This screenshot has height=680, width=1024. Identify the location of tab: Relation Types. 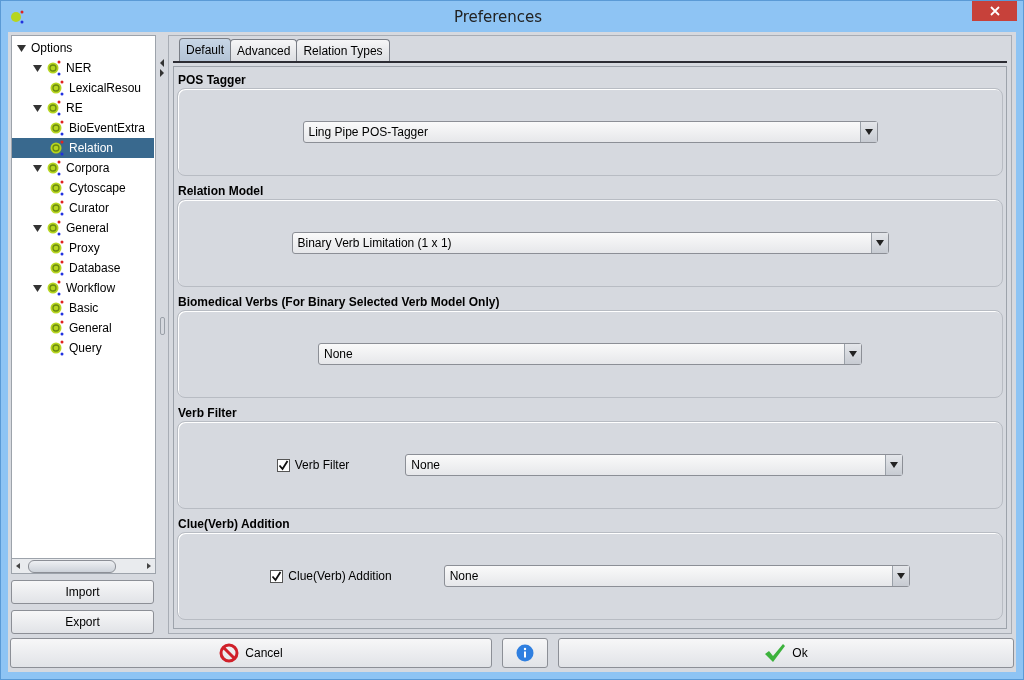
(343, 50).